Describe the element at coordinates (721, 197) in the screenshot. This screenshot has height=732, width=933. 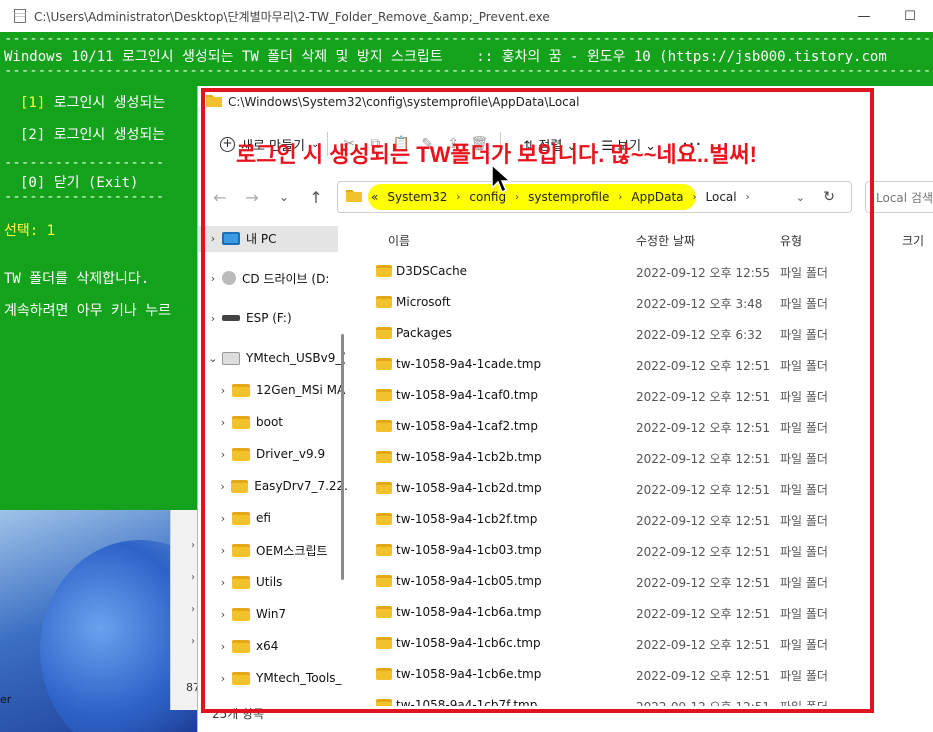
I see `breadcrumb-local: Local` at that location.